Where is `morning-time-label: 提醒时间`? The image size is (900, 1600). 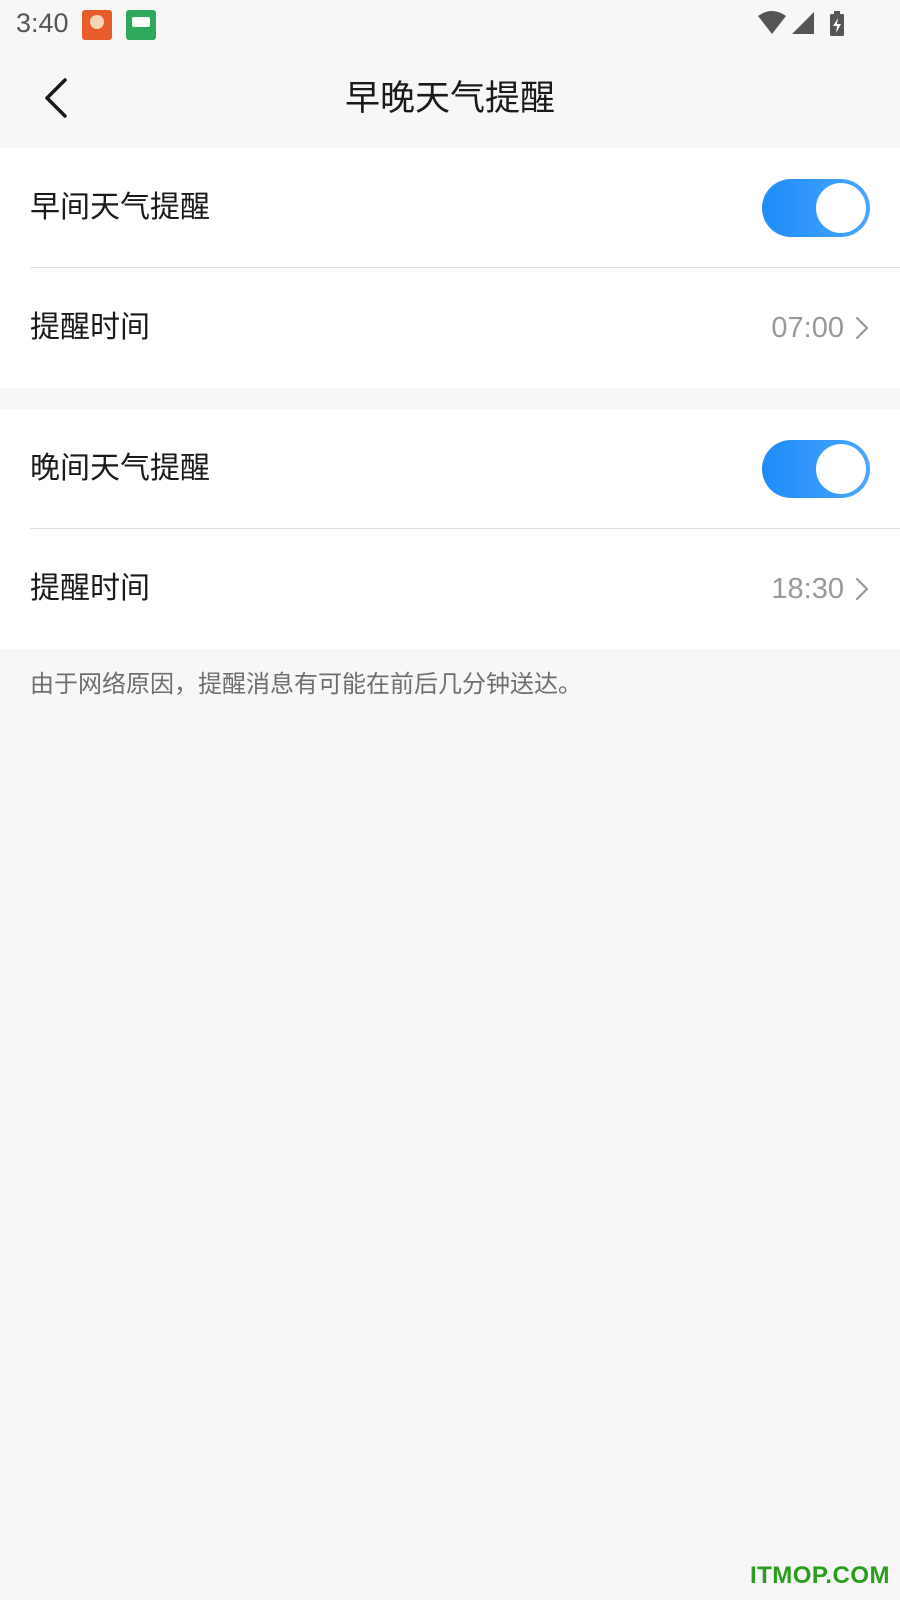 morning-time-label: 提醒时间 is located at coordinates (90, 327).